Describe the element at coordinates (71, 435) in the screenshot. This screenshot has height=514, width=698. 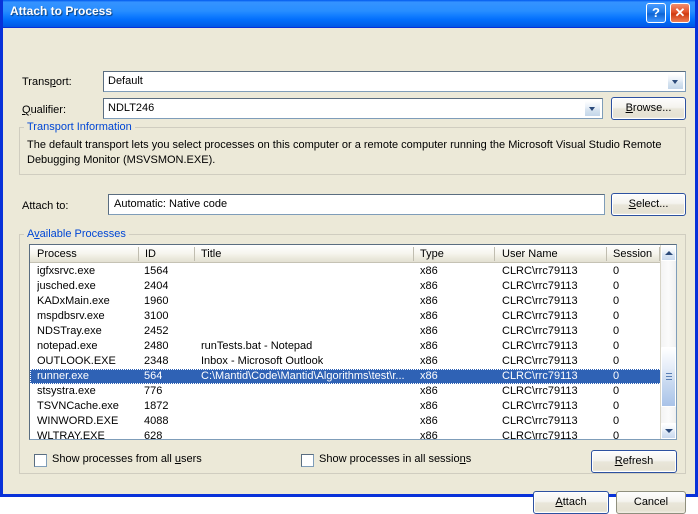
I see `cell-process: WLTRAY.EXE` at that location.